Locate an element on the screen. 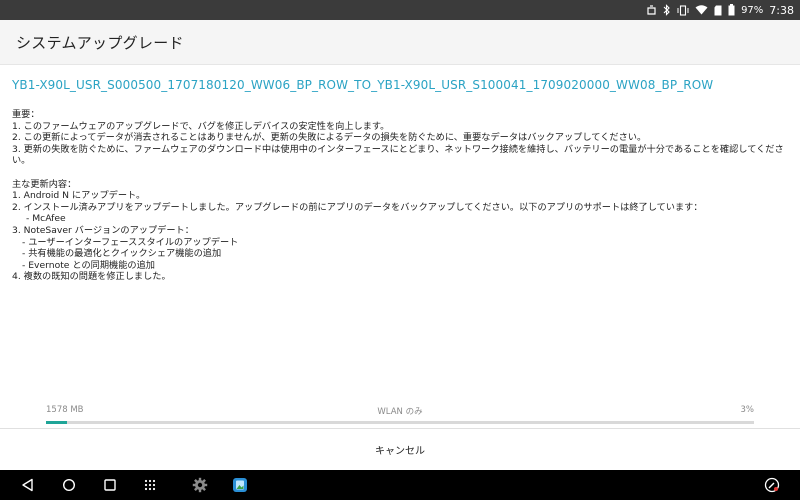  settings-app-shortcut is located at coordinates (200, 485).